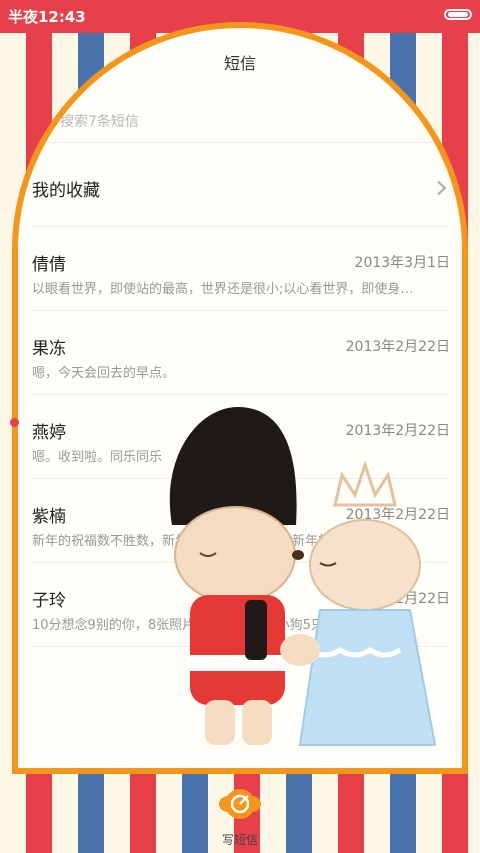  Describe the element at coordinates (47, 17) in the screenshot. I see `status-time: 半夜12:43` at that location.